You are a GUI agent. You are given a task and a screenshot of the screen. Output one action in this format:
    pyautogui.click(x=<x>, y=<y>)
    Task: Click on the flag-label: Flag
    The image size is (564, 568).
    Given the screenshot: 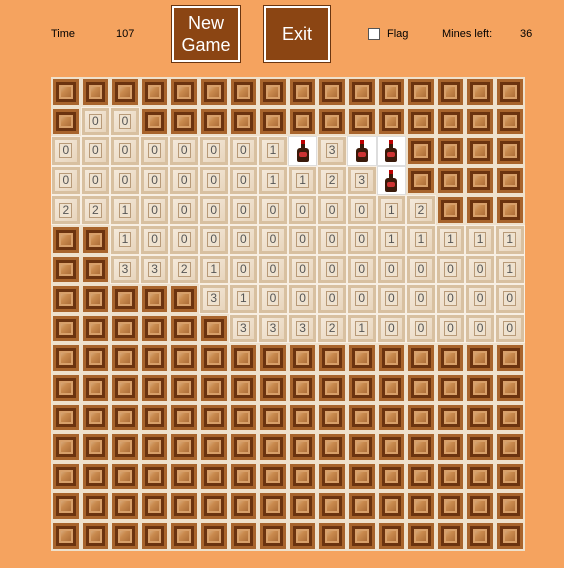 What is the action you would take?
    pyautogui.click(x=397, y=34)
    